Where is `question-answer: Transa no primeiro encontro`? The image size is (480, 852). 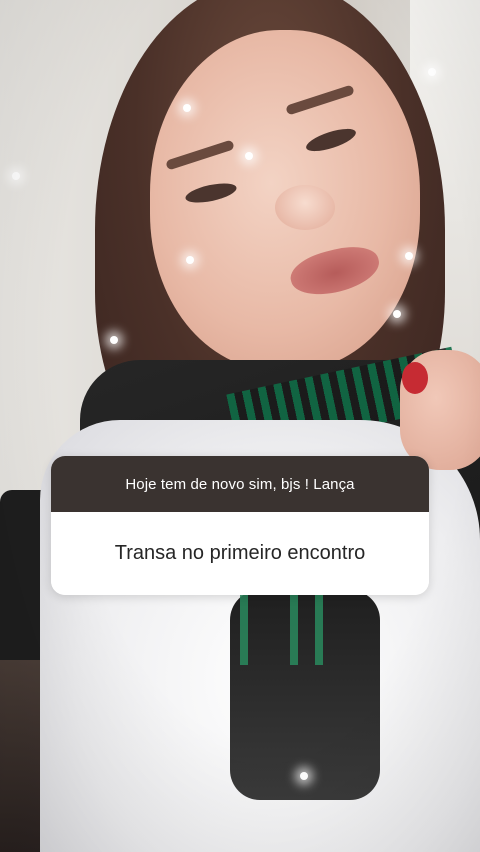 question-answer: Transa no primeiro encontro is located at coordinates (240, 553).